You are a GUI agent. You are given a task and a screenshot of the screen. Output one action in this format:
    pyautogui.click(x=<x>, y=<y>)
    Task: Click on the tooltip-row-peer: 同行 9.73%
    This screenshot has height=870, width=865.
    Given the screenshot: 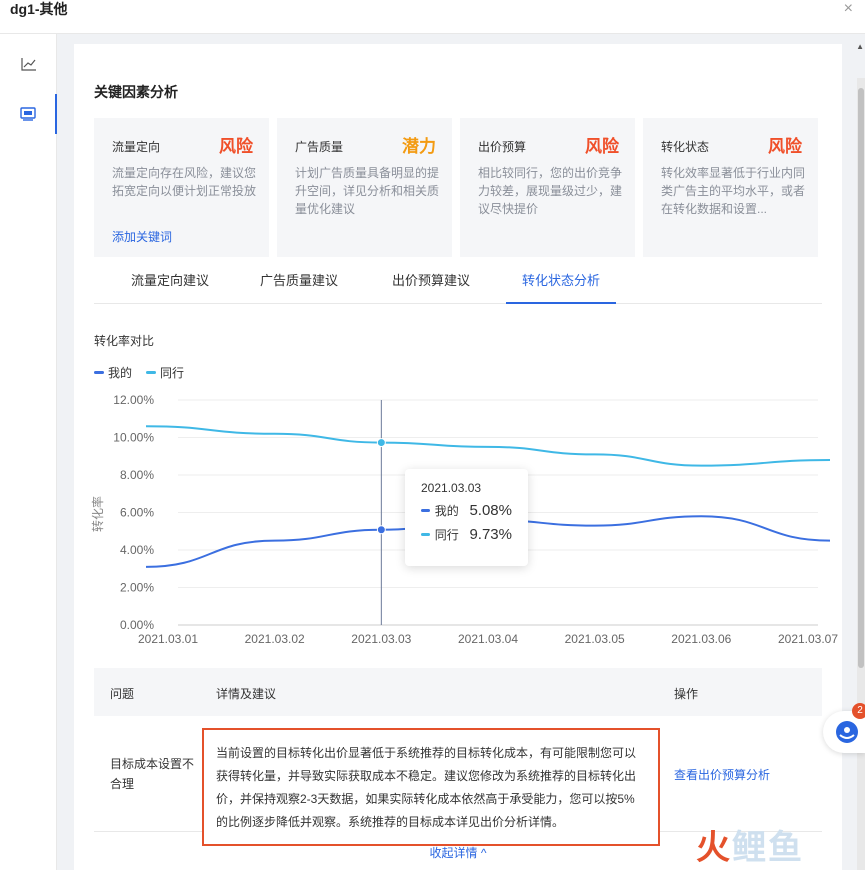 What is the action you would take?
    pyautogui.click(x=466, y=534)
    